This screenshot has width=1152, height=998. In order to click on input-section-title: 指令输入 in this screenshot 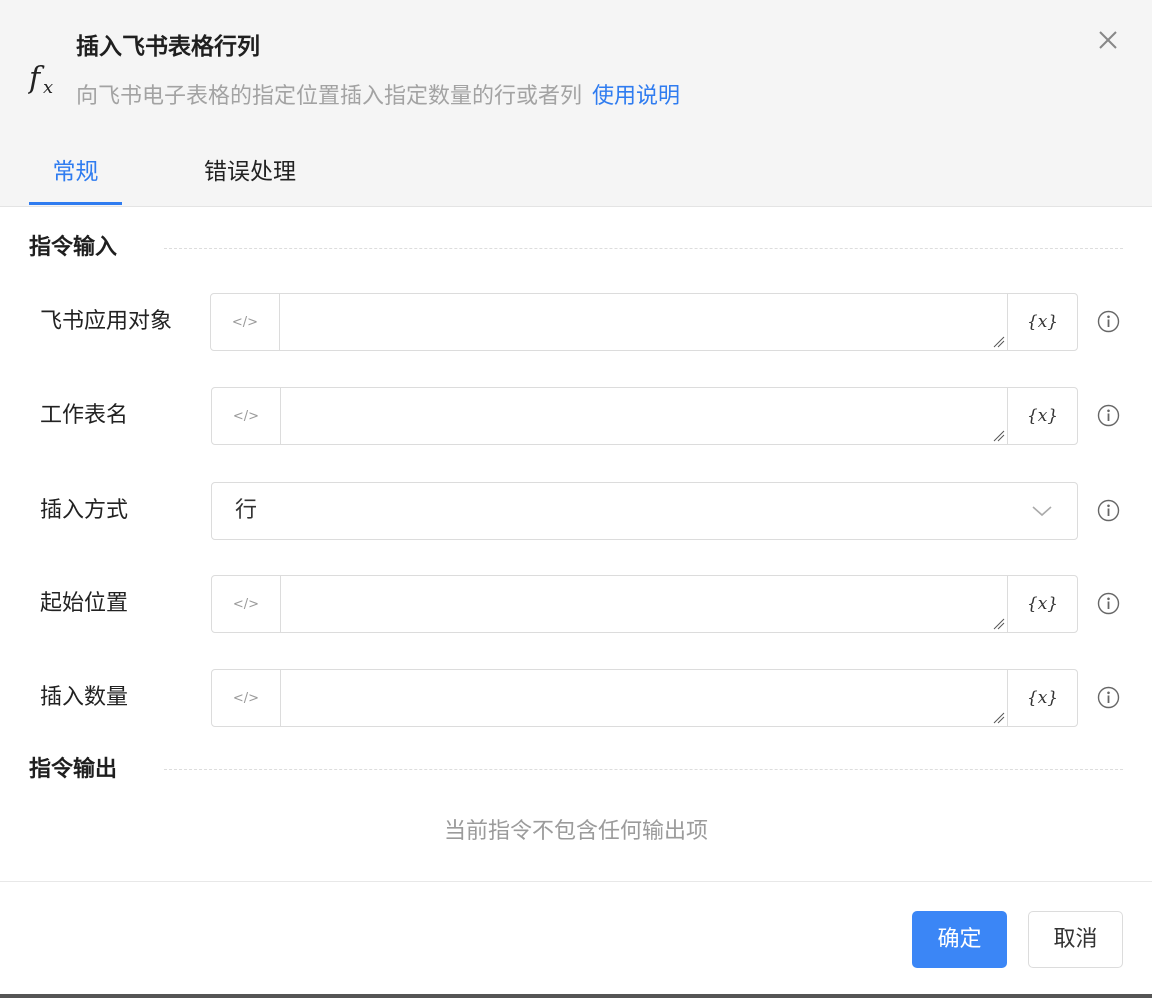, I will do `click(73, 247)`.